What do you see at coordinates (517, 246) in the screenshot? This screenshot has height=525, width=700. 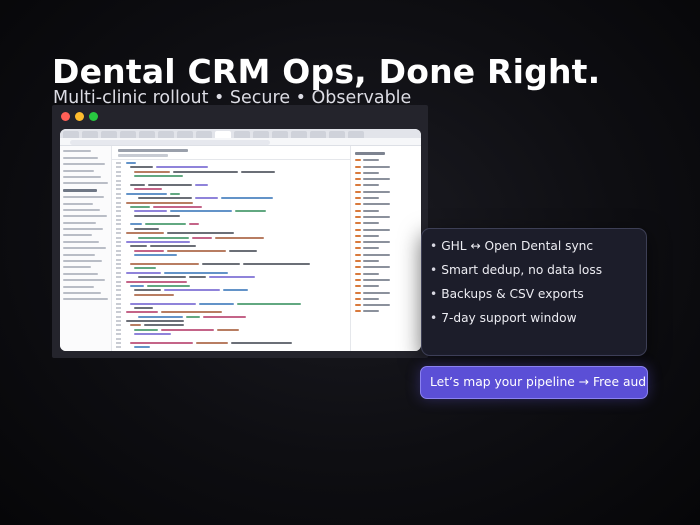 I see `feature-label: GHL ↔ Open Dental sync` at bounding box center [517, 246].